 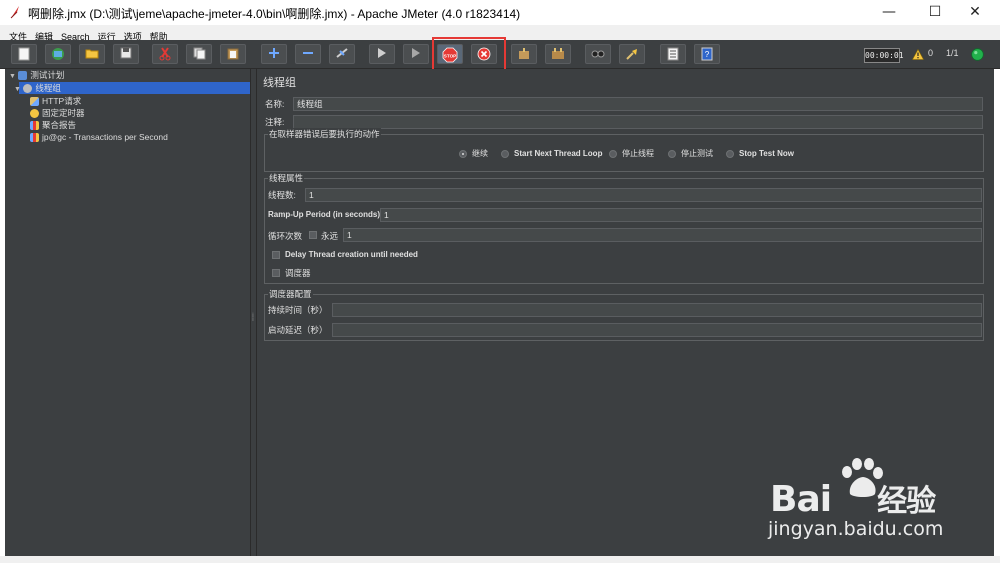 I want to click on clear-button, so click(x=524, y=54).